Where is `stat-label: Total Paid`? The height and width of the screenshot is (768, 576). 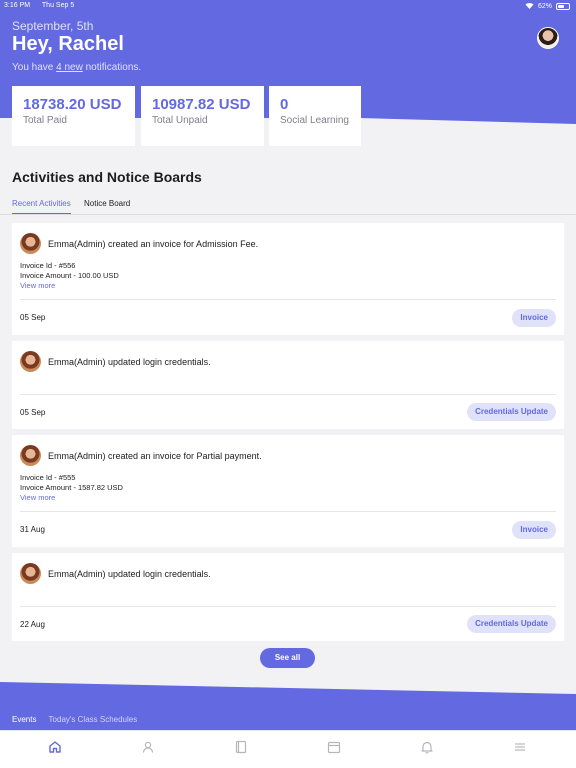
stat-label: Total Paid is located at coordinates (45, 120).